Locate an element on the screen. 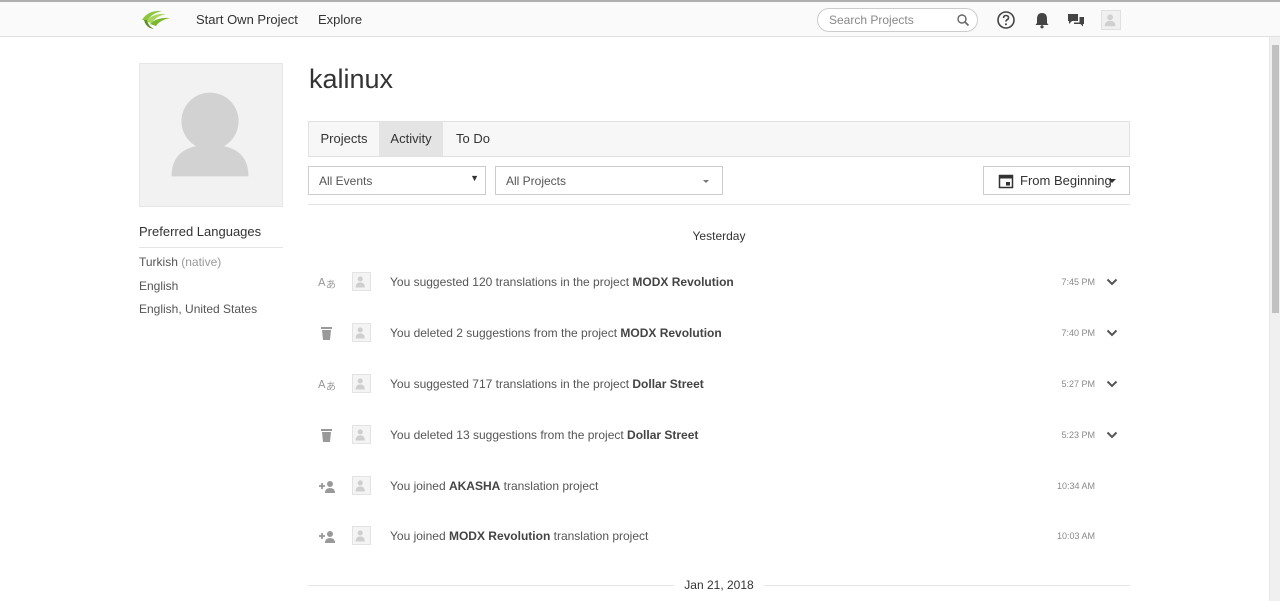 This screenshot has height=601, width=1280. activity-time: 7:40 PM is located at coordinates (1078, 333).